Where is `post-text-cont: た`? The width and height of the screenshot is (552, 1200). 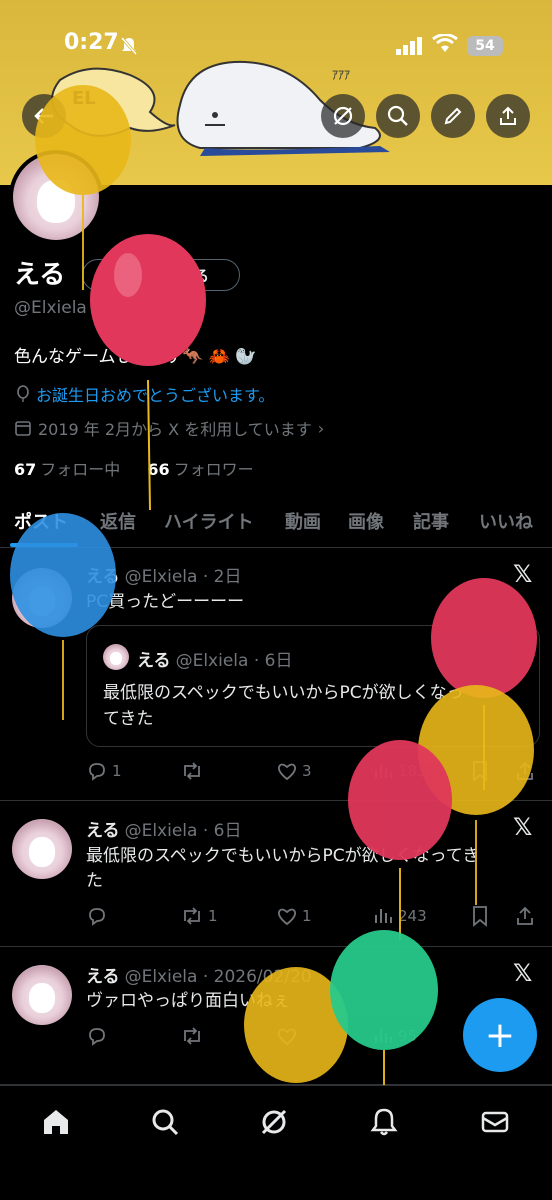 post-text-cont: た is located at coordinates (94, 881).